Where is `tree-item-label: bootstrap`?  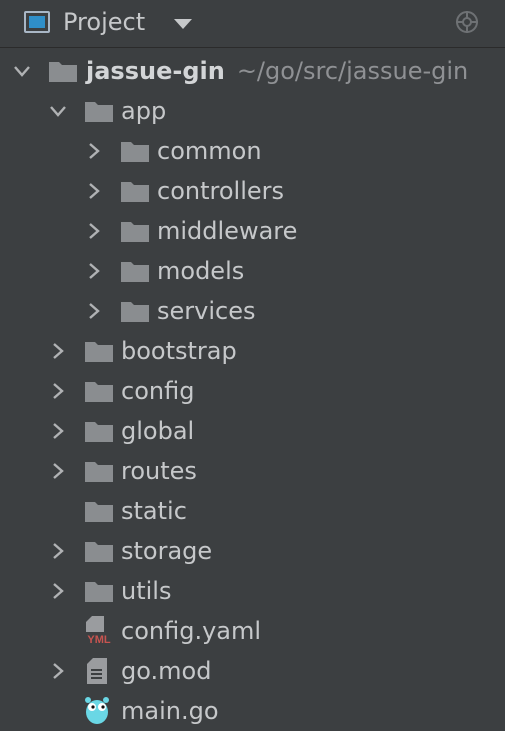
tree-item-label: bootstrap is located at coordinates (179, 351).